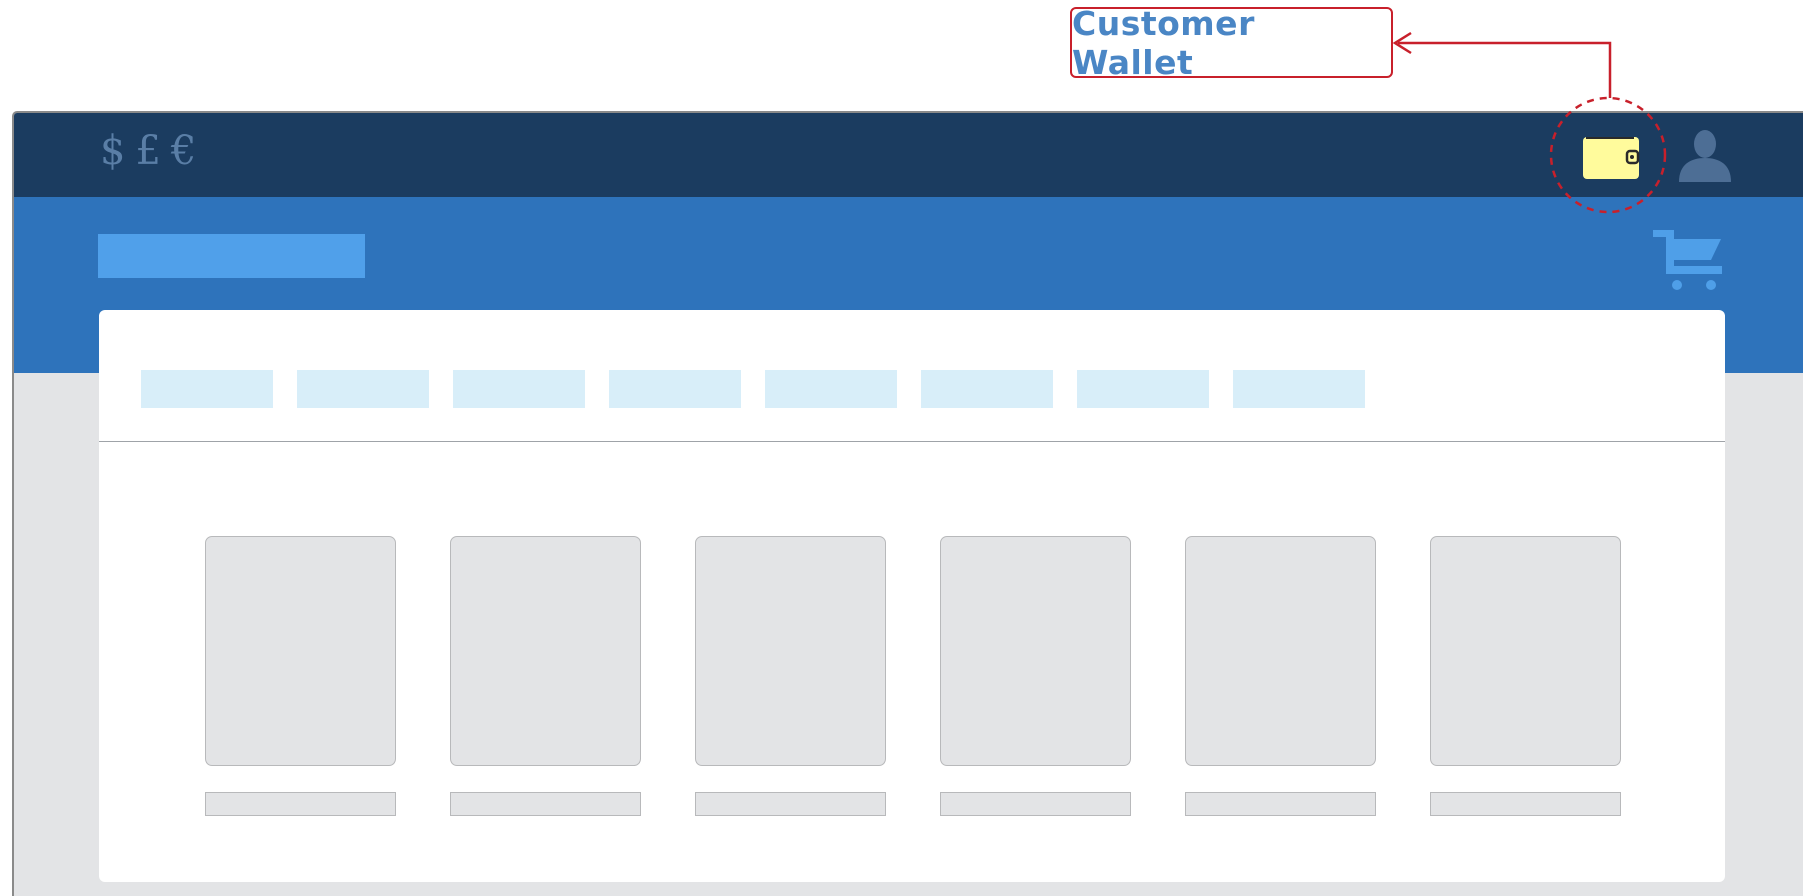 This screenshot has width=1803, height=896. Describe the element at coordinates (112, 151) in the screenshot. I see `currency-dollar: $` at that location.